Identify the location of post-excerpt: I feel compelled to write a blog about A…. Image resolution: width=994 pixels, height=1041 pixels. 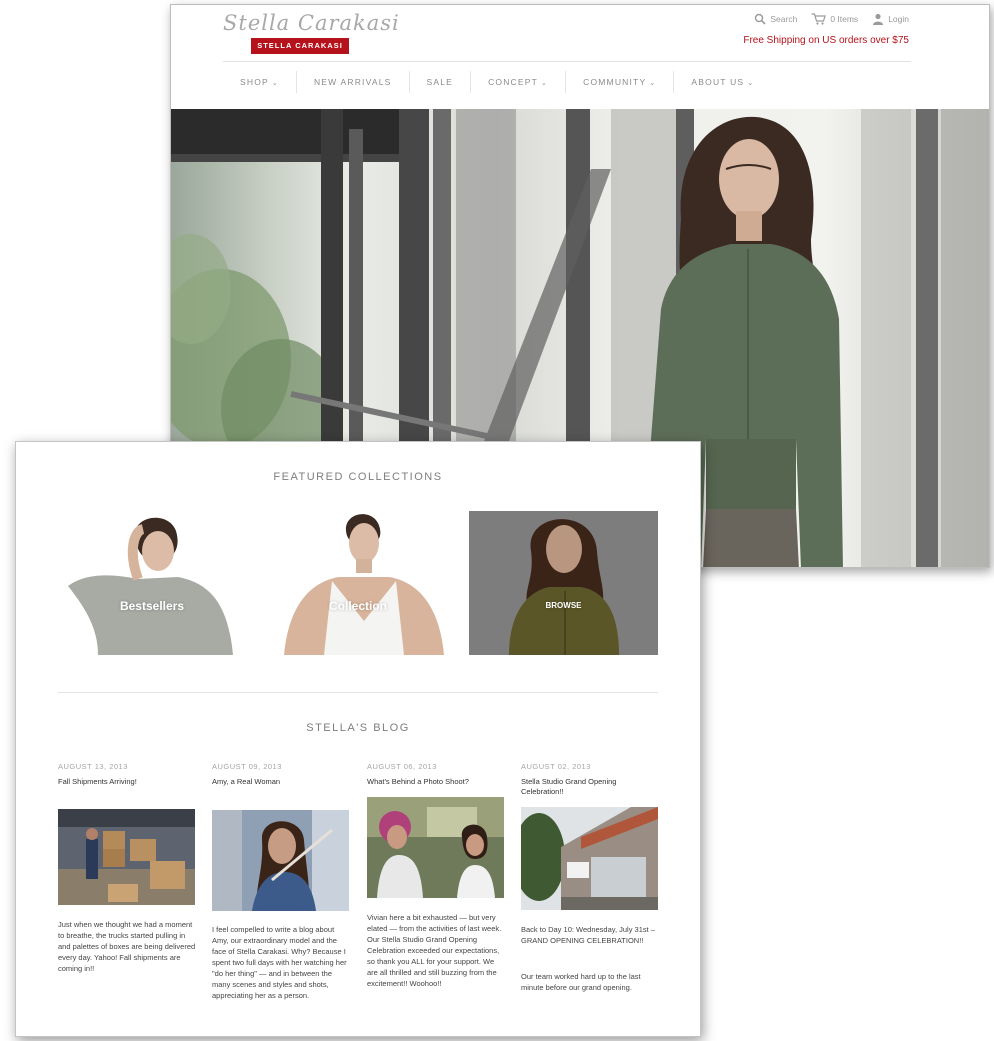
(279, 962).